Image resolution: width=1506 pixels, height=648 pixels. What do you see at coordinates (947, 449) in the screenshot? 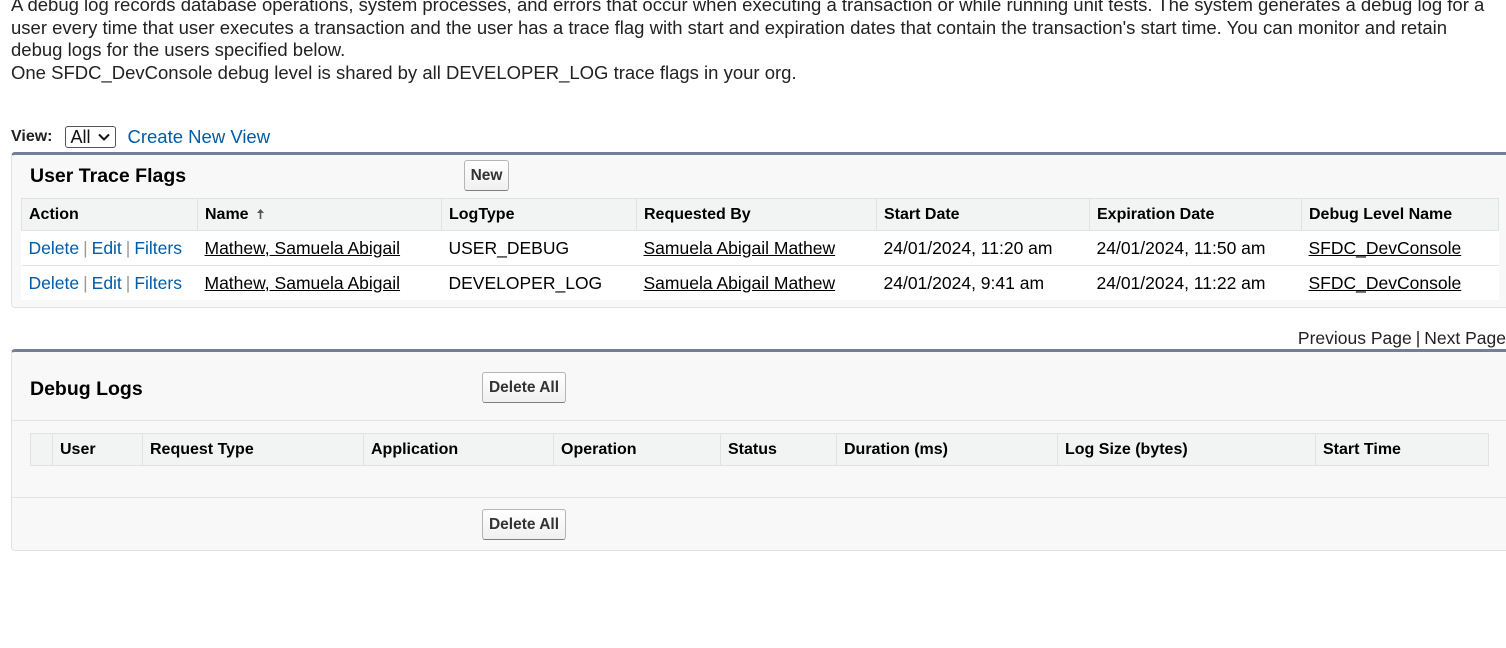
I see `col-duration: Duration (ms)` at bounding box center [947, 449].